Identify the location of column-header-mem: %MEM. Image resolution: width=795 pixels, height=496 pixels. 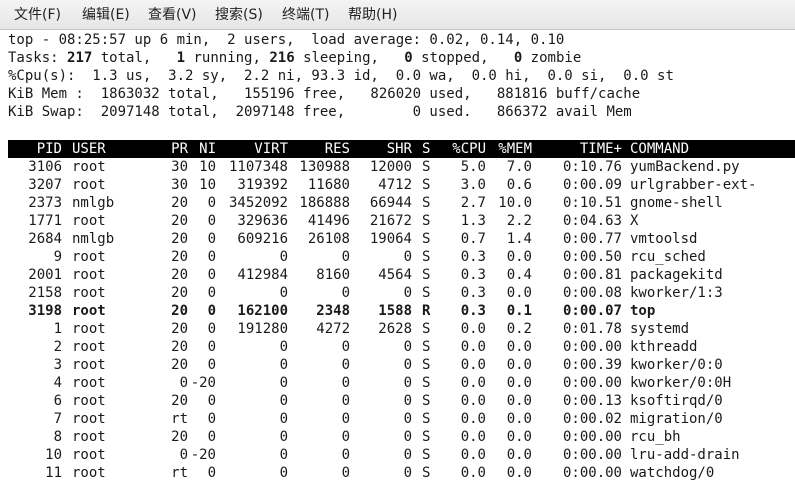
(515, 149).